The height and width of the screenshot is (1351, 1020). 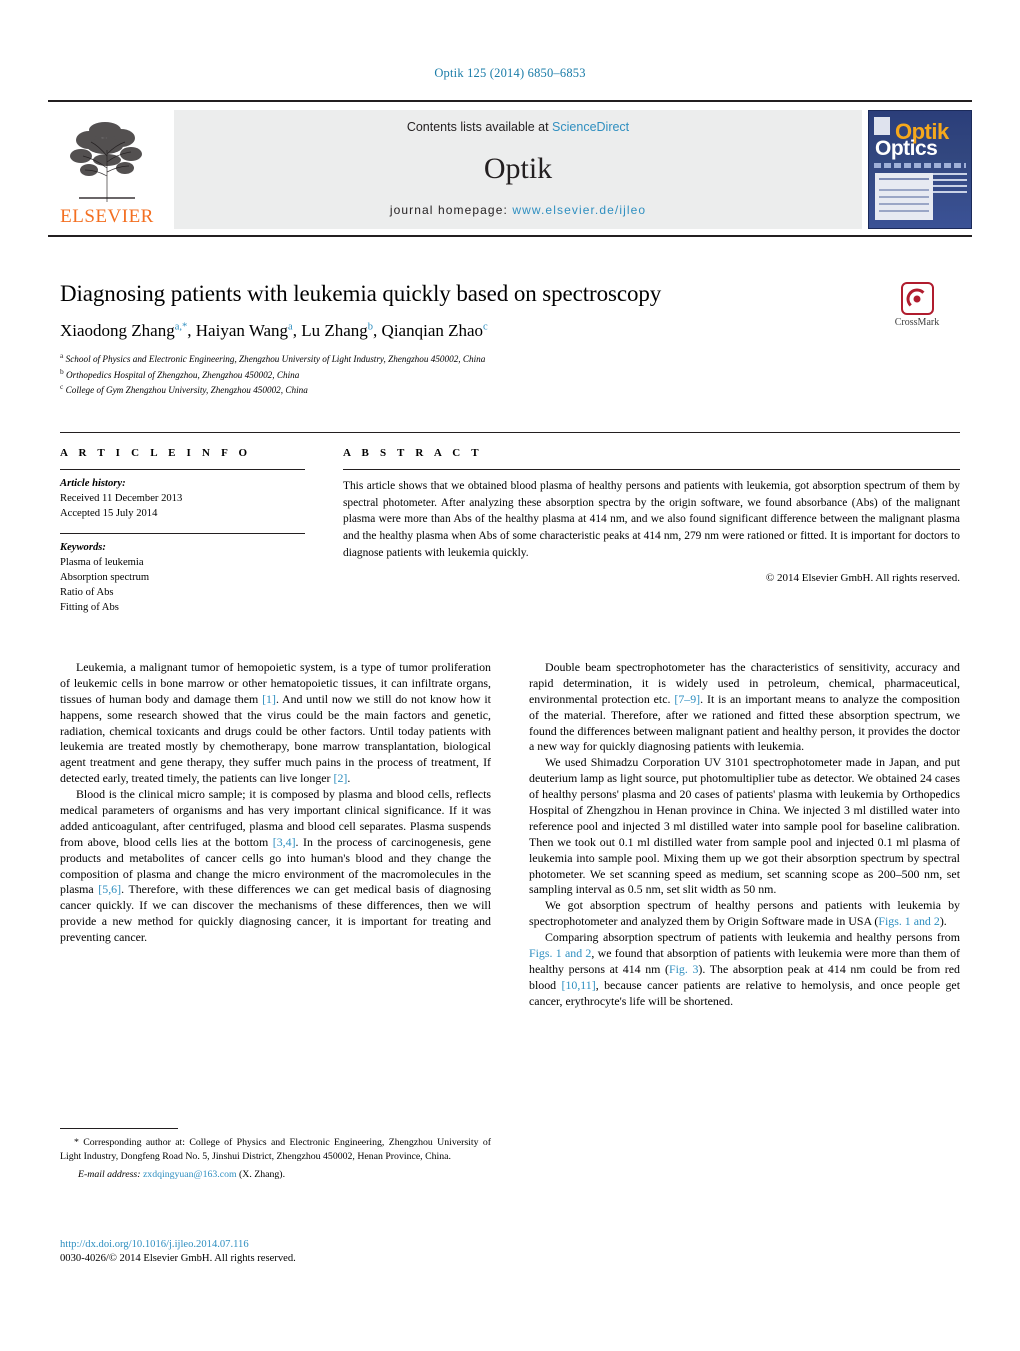 What do you see at coordinates (687, 699) in the screenshot?
I see `citation-link: [7–9]` at bounding box center [687, 699].